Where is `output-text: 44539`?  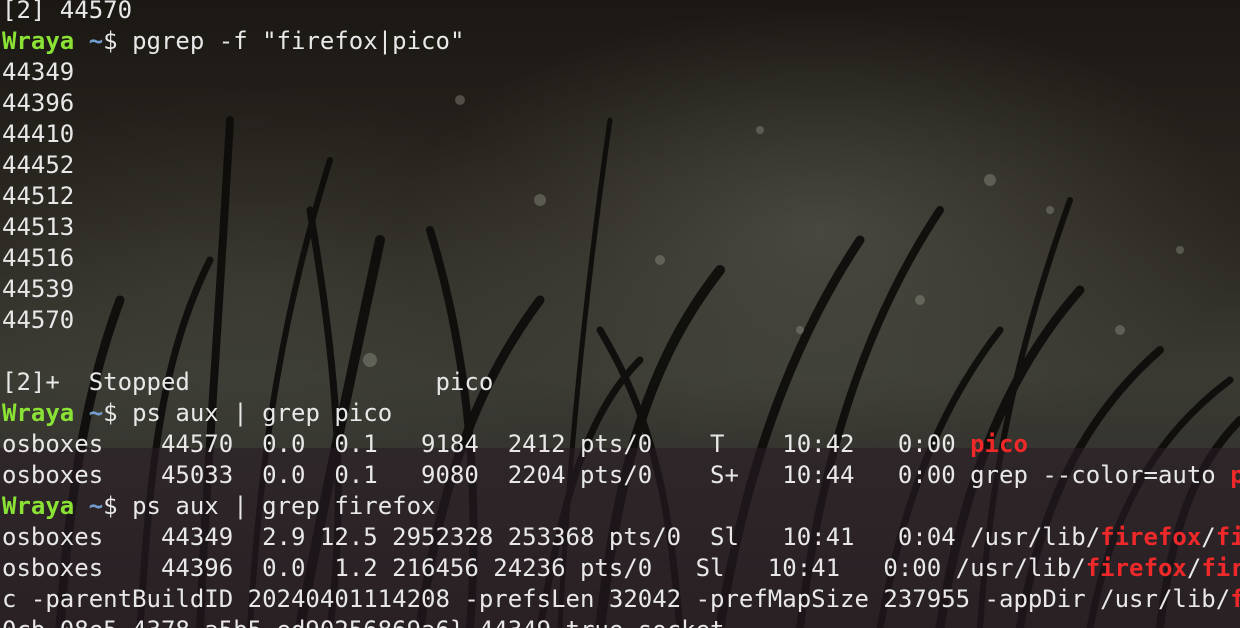
output-text: 44539 is located at coordinates (38, 289).